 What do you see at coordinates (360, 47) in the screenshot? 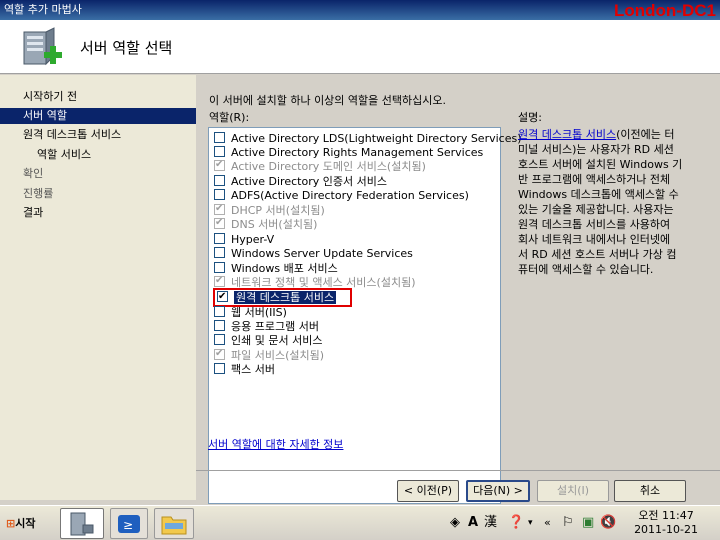
I see `wizard-header: 서버 역할 선택` at bounding box center [360, 47].